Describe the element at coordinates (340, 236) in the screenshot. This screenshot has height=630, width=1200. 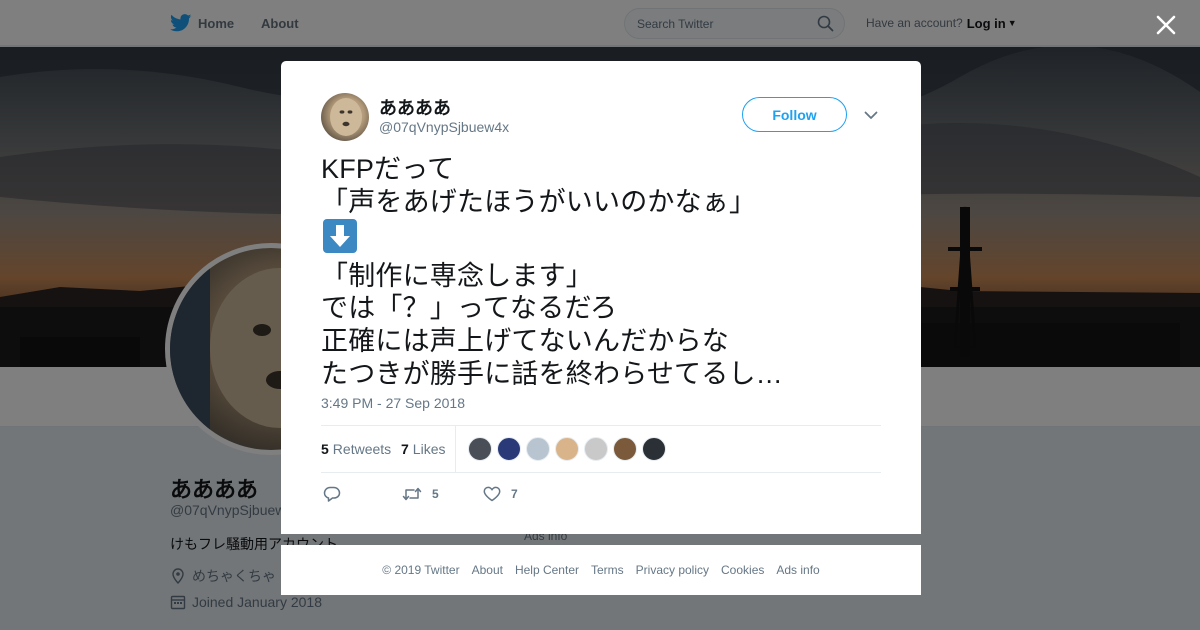
I see `down-arrow-emoji-icon` at that location.